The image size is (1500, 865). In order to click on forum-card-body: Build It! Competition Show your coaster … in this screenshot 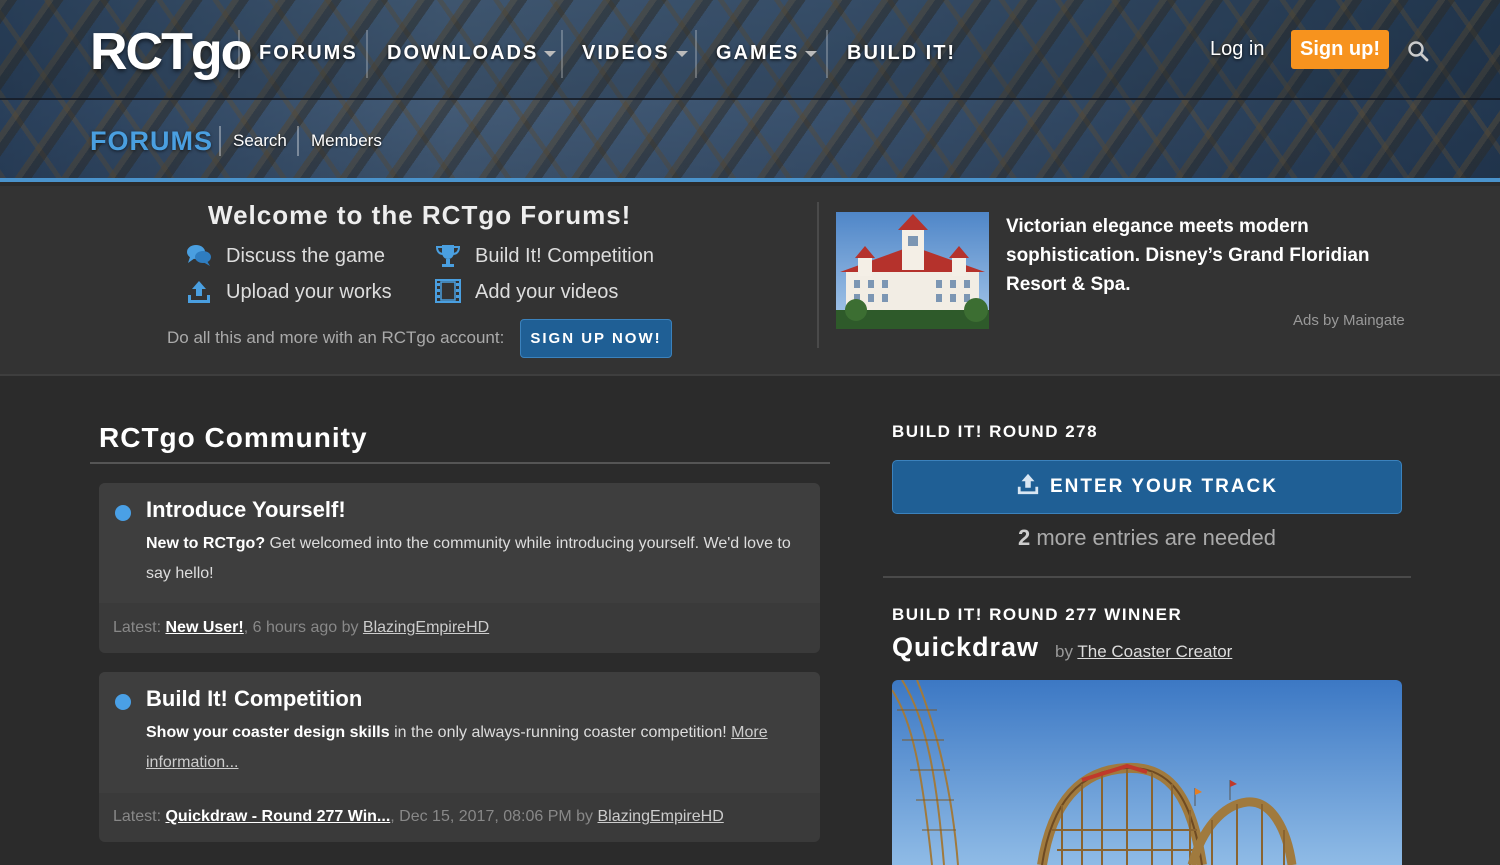, I will do `click(459, 732)`.